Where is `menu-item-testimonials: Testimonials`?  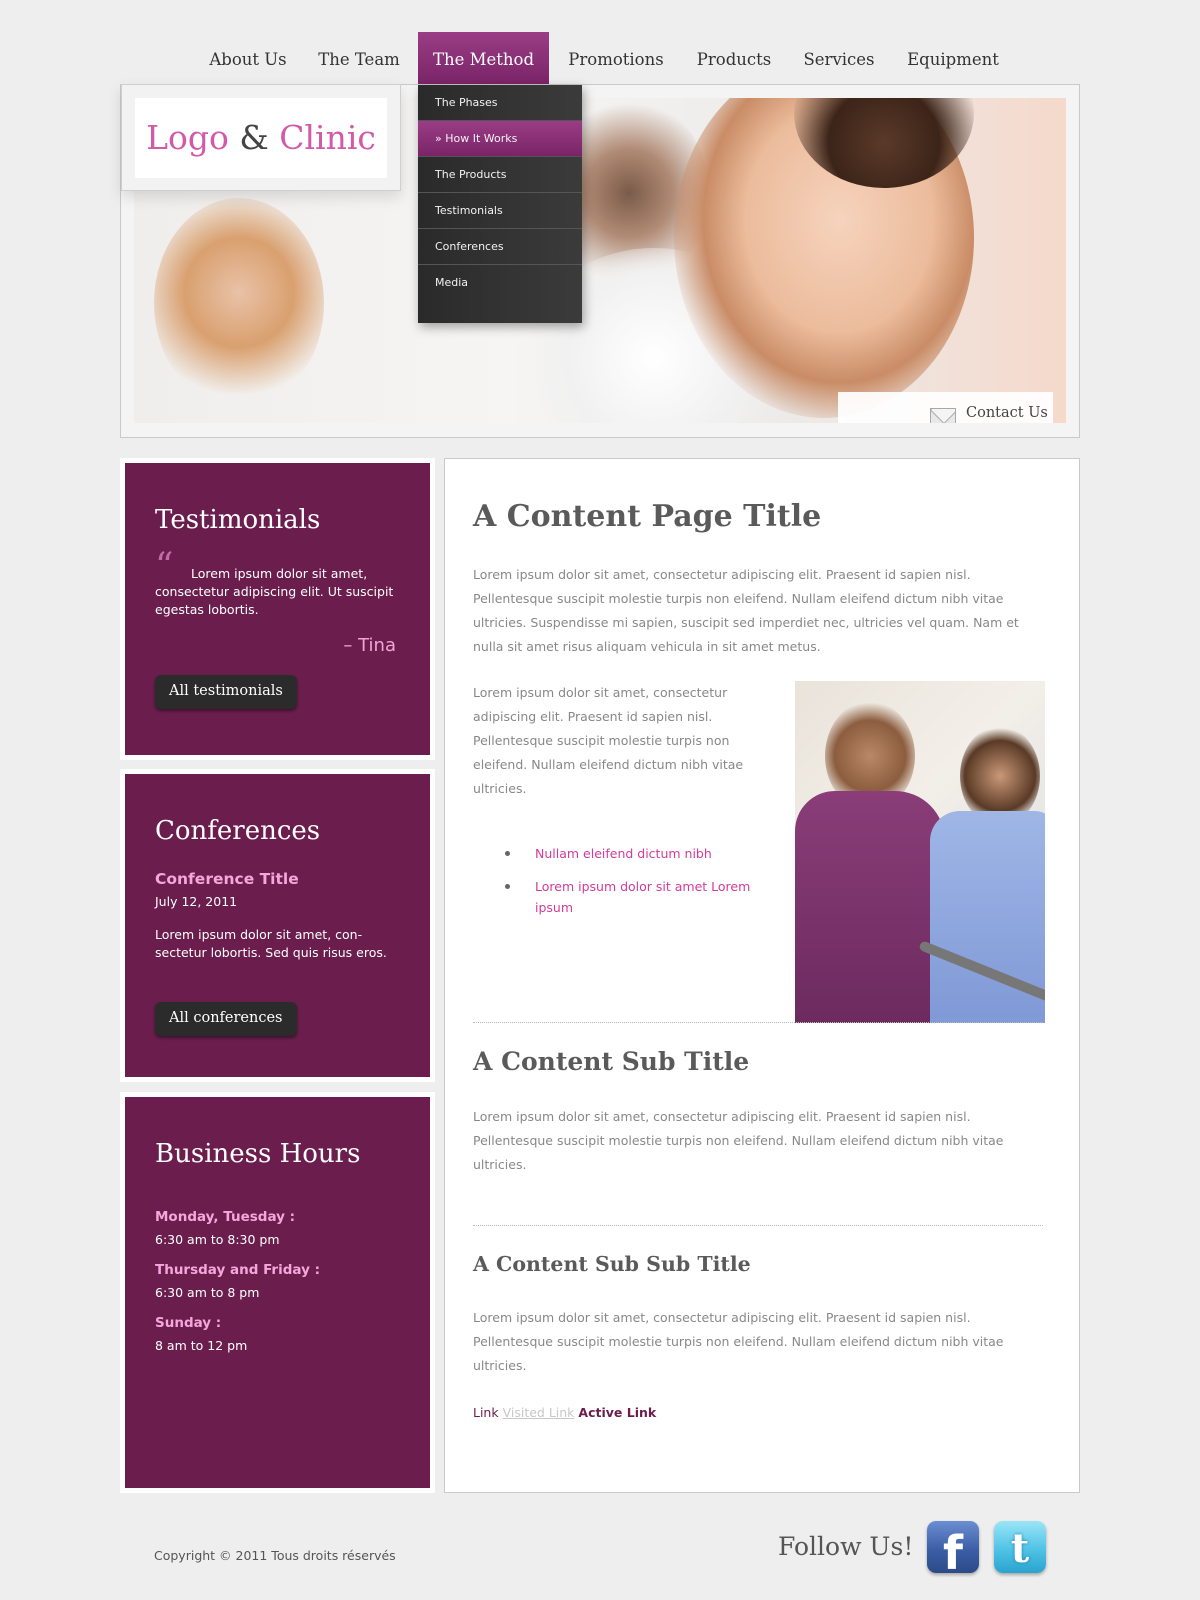
menu-item-testimonials: Testimonials is located at coordinates (500, 211).